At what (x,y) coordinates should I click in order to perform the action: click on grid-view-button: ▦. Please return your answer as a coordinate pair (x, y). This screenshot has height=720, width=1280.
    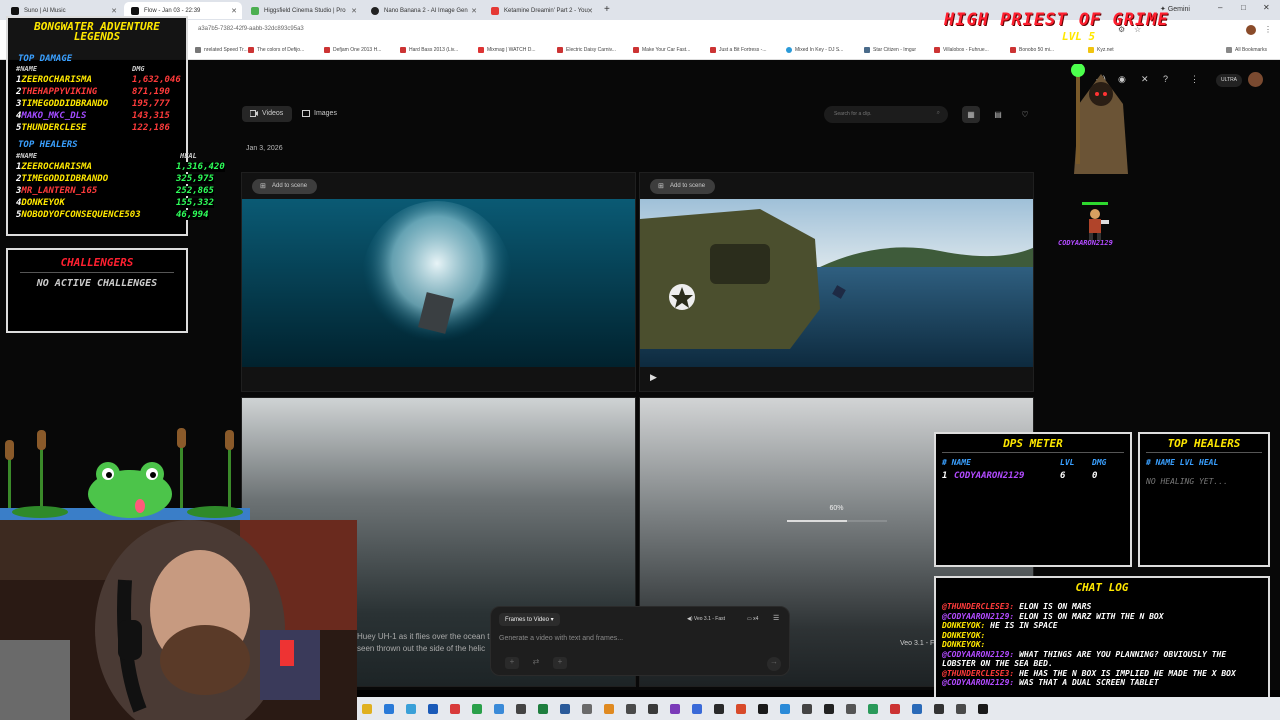
    Looking at the image, I should click on (971, 114).